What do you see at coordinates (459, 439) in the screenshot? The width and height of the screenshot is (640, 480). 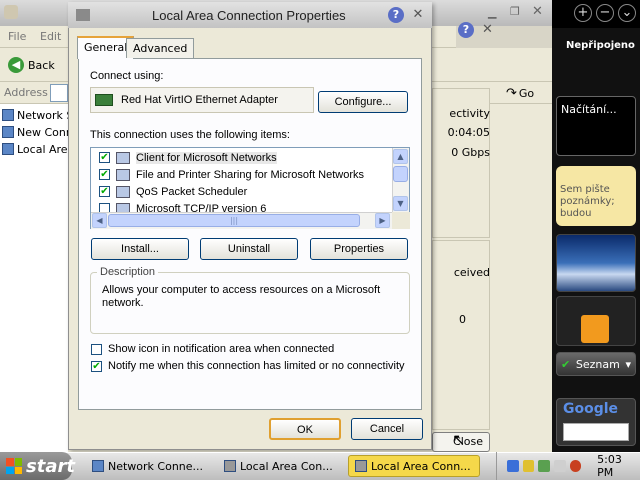 I see `mouse-cursor-icon: ↖` at bounding box center [459, 439].